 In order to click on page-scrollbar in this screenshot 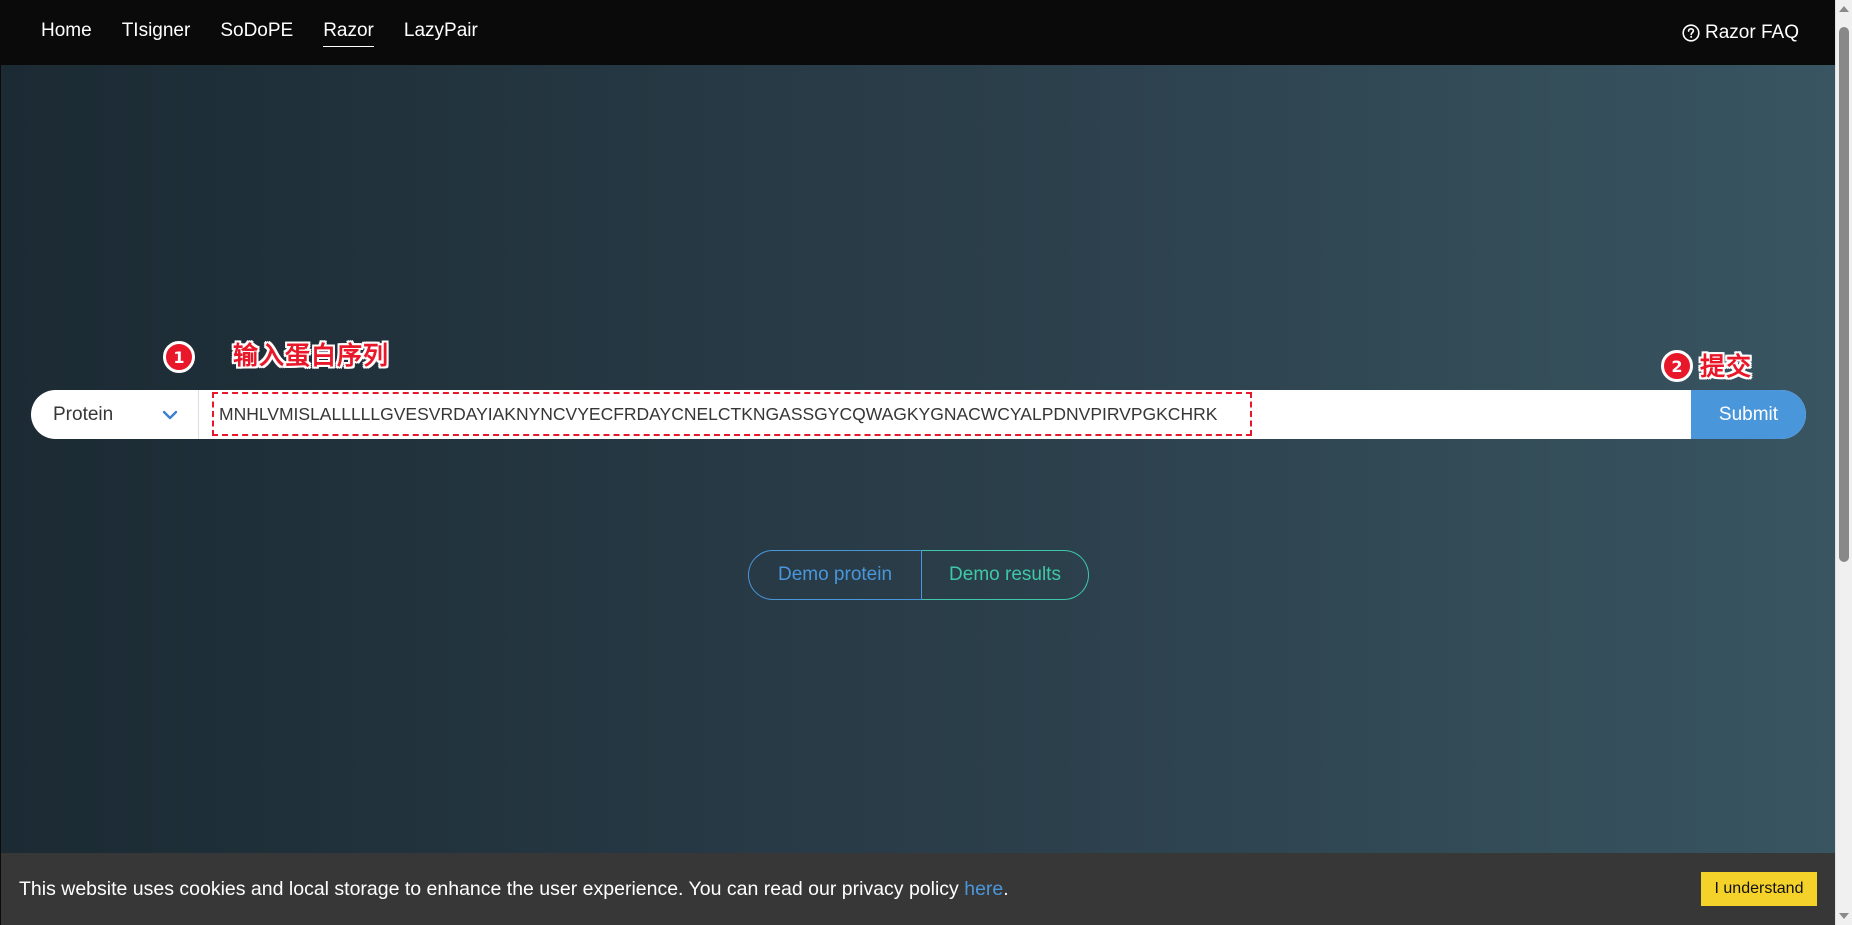, I will do `click(1843, 462)`.